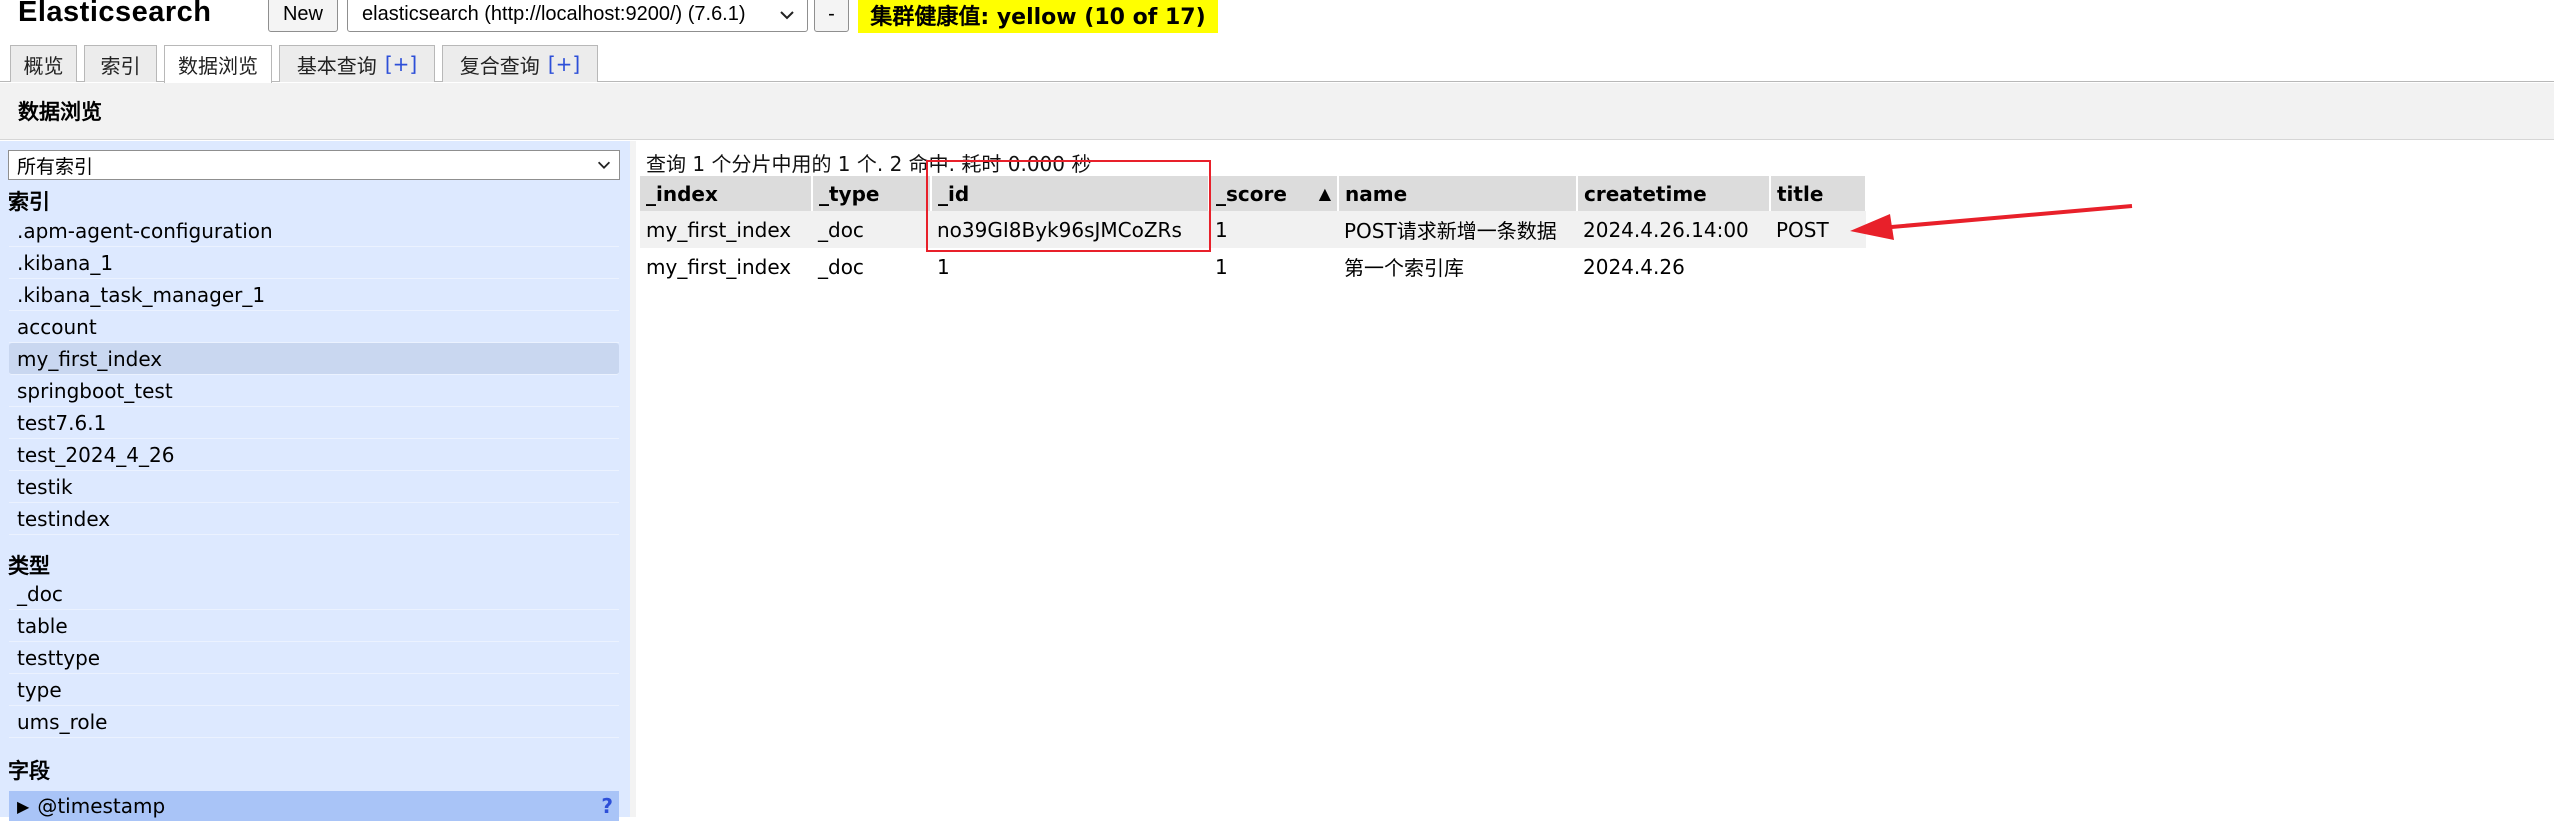  What do you see at coordinates (29, 566) in the screenshot?
I see `types-heading: 类型` at bounding box center [29, 566].